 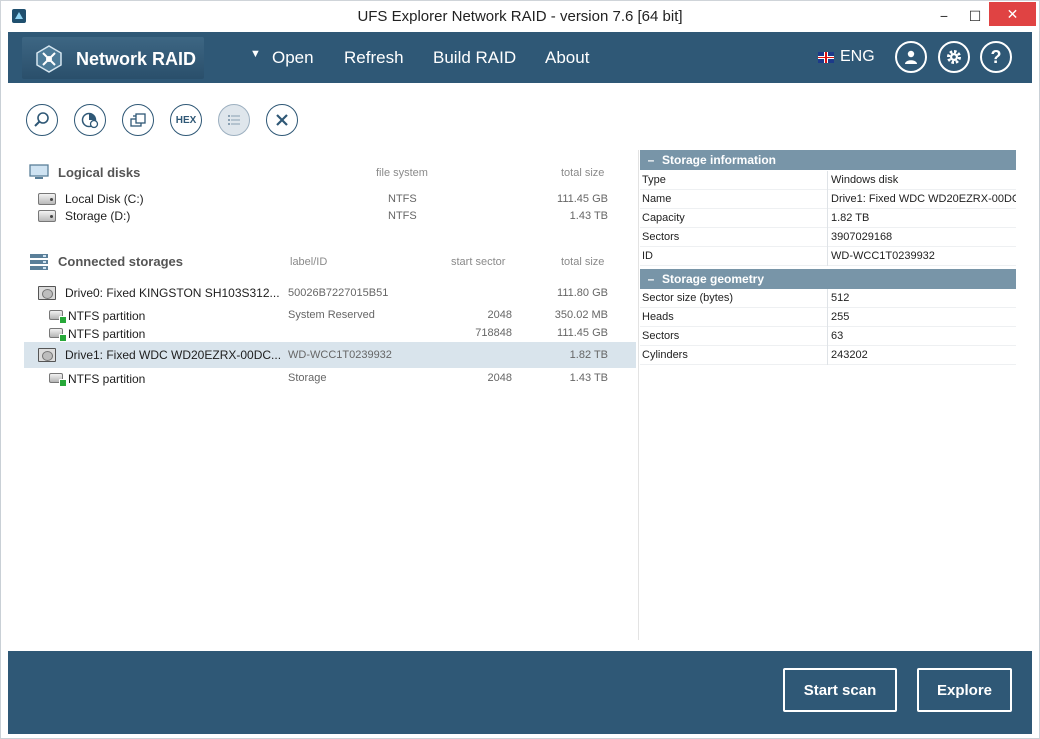 What do you see at coordinates (657, 199) in the screenshot?
I see `info-key: Name` at bounding box center [657, 199].